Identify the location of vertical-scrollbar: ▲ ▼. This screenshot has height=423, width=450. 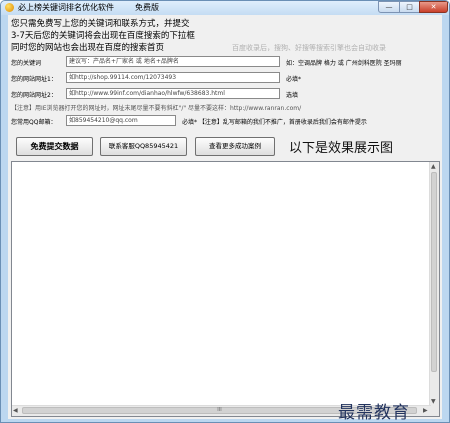
(434, 284).